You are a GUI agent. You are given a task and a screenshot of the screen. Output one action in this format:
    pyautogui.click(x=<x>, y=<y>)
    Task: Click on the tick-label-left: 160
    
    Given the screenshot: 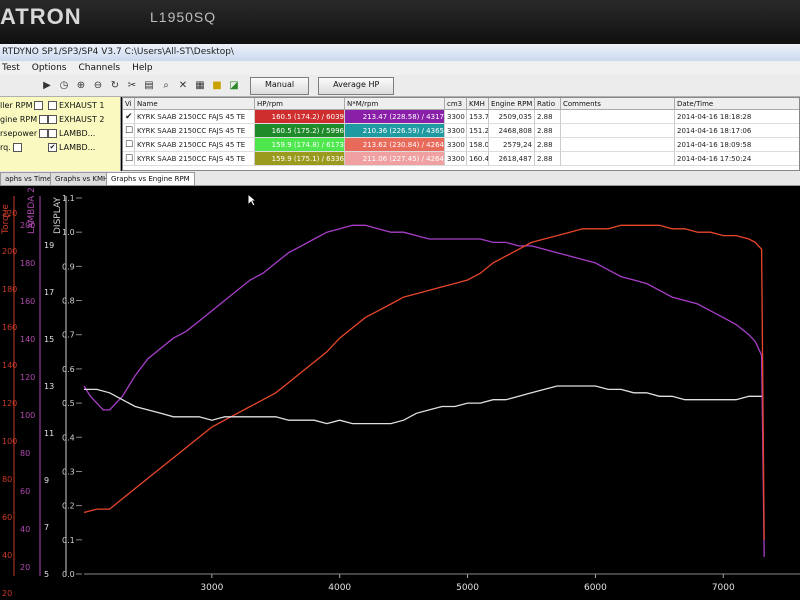 What is the action you would take?
    pyautogui.click(x=9, y=327)
    